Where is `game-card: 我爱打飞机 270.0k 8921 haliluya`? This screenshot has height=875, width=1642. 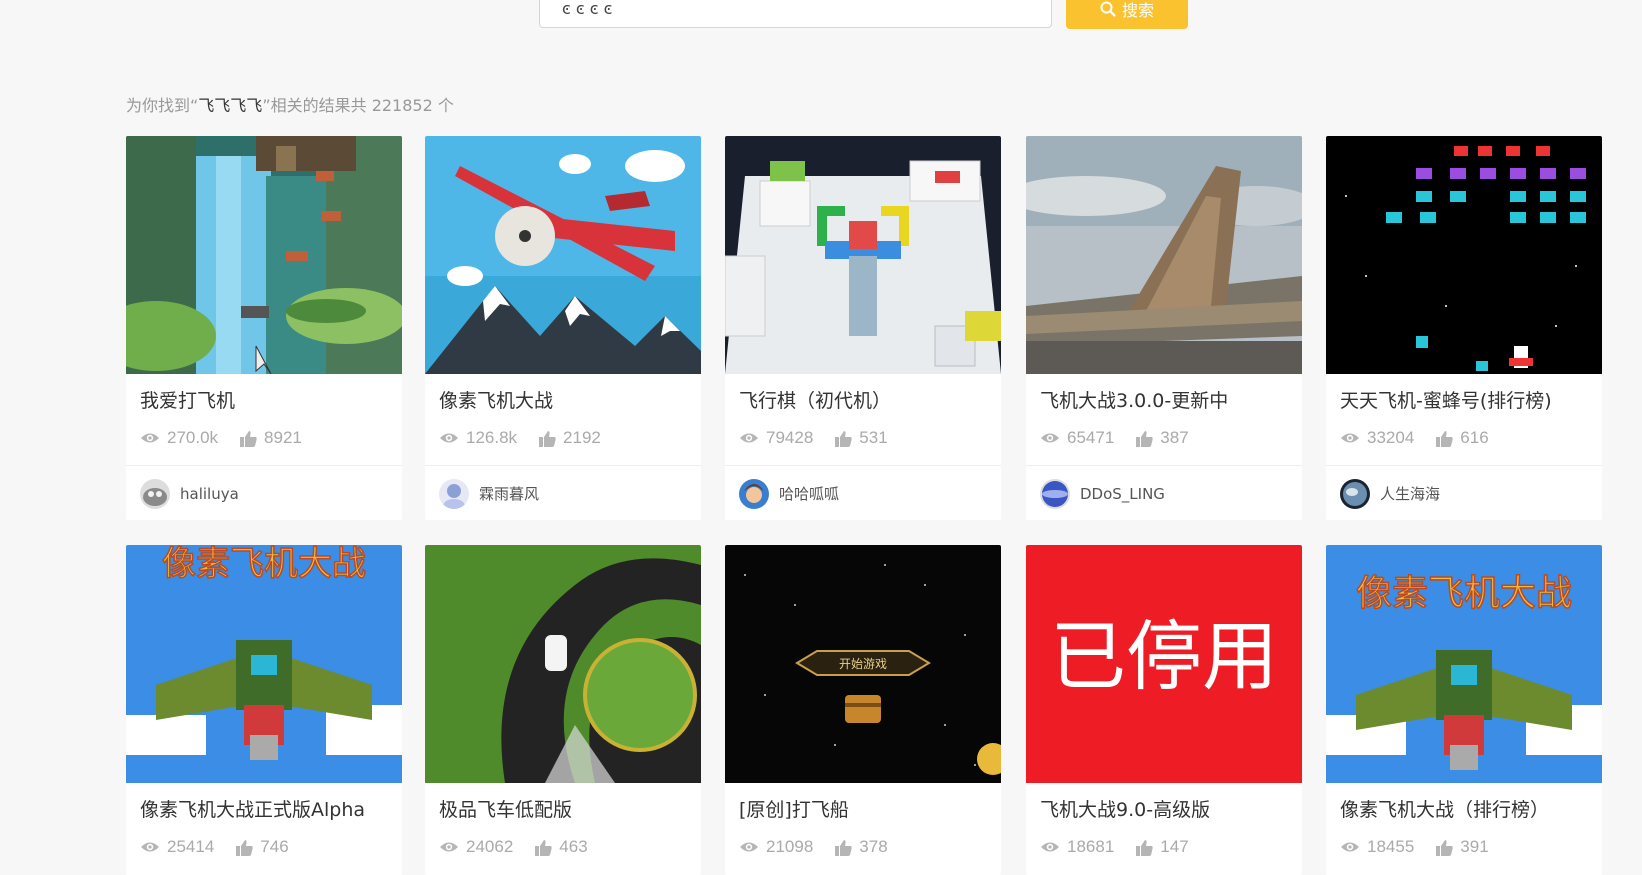 game-card: 我爱打飞机 270.0k 8921 haliluya is located at coordinates (264, 328).